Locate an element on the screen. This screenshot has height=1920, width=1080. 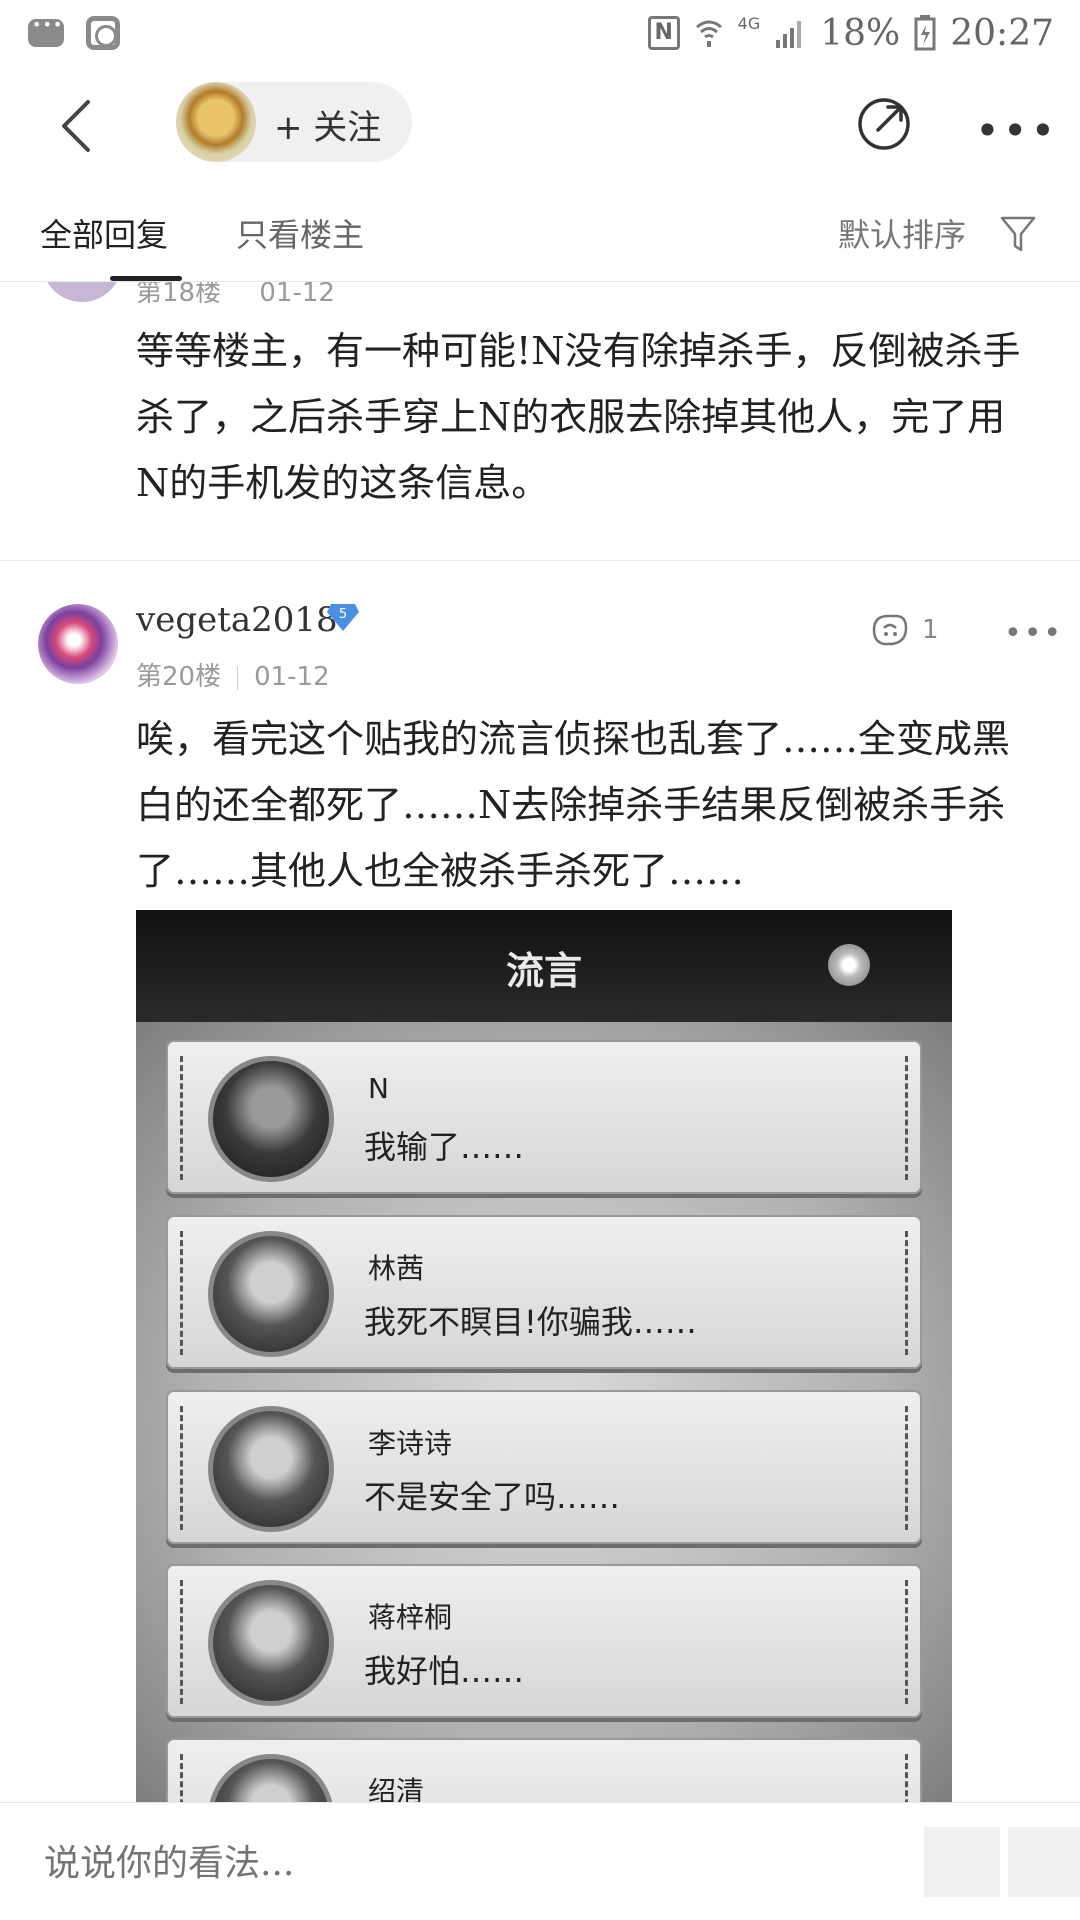
tab-only-op: 只看楼主 is located at coordinates (300, 233).